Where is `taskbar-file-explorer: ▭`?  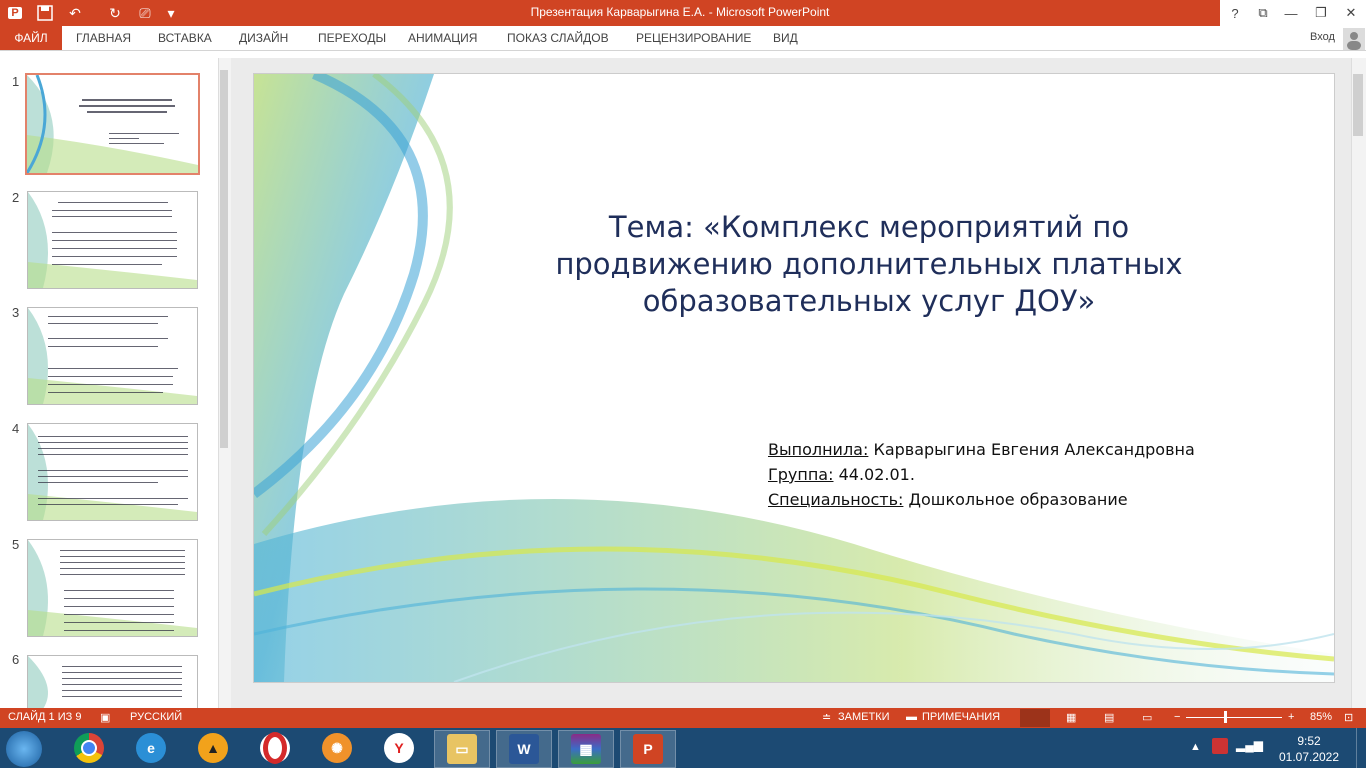 taskbar-file-explorer: ▭ is located at coordinates (462, 749).